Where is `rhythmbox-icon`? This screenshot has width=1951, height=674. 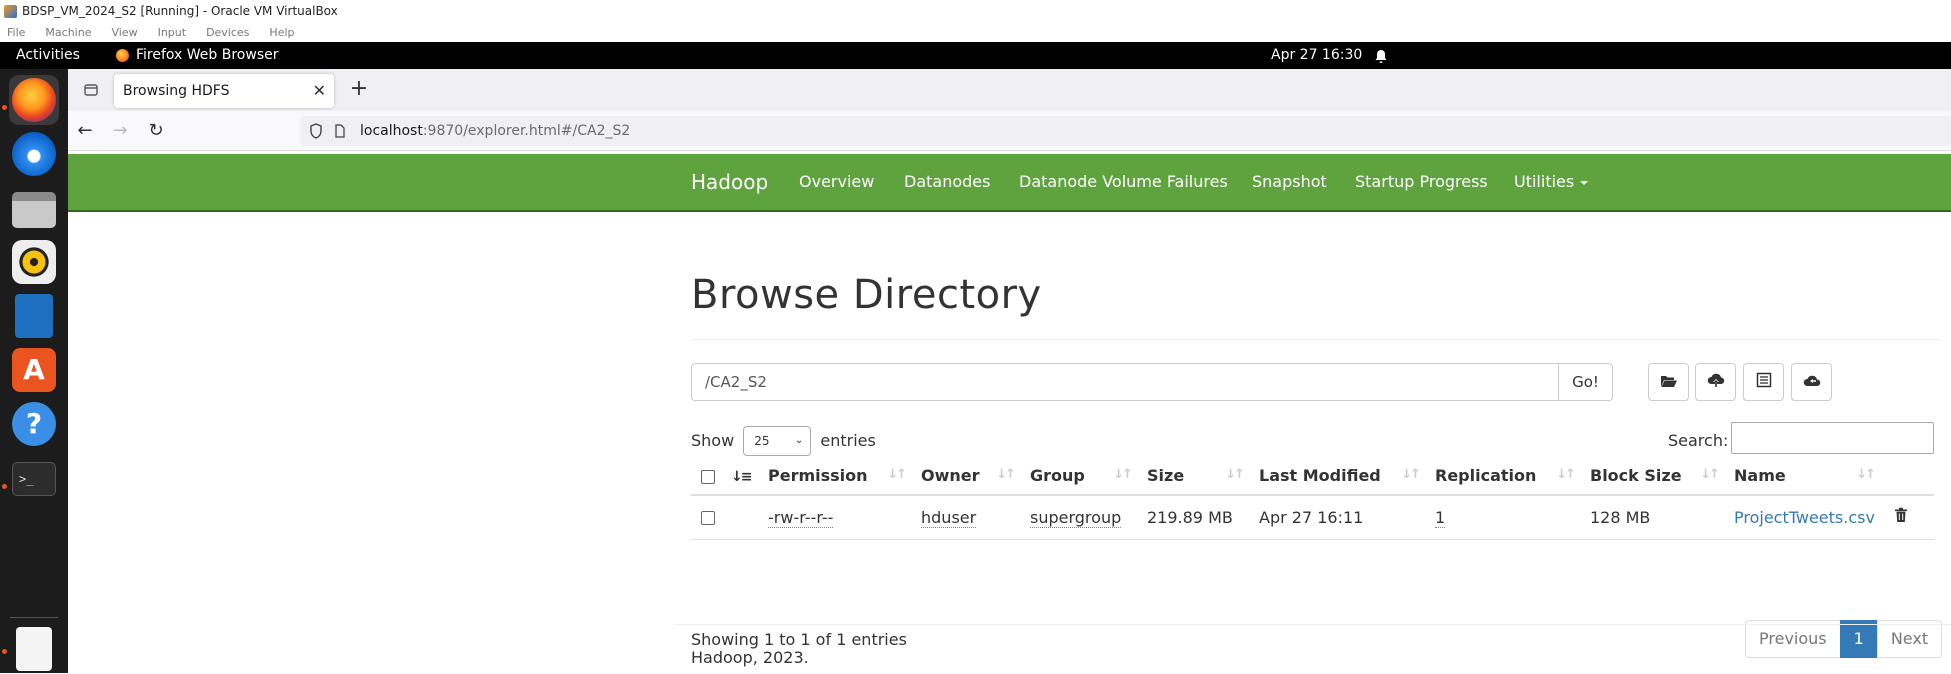 rhythmbox-icon is located at coordinates (34, 262).